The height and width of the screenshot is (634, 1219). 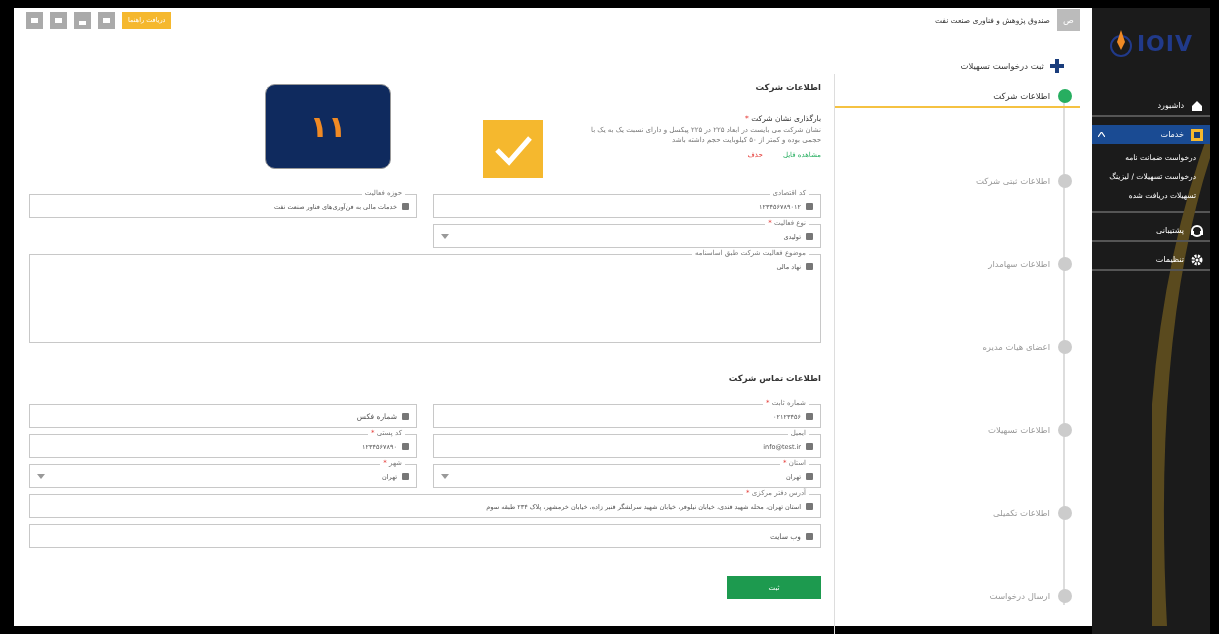 I want to click on sidebar-item: تنظیمات, so click(x=1151, y=260).